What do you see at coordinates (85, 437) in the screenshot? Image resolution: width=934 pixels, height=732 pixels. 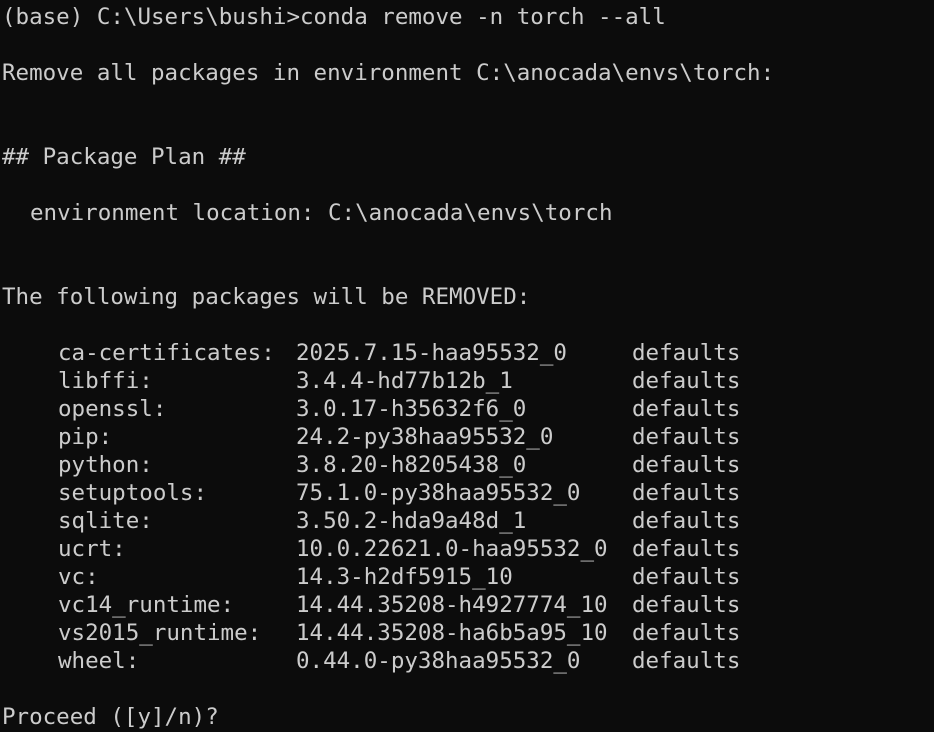 I see `package-name: pip:` at bounding box center [85, 437].